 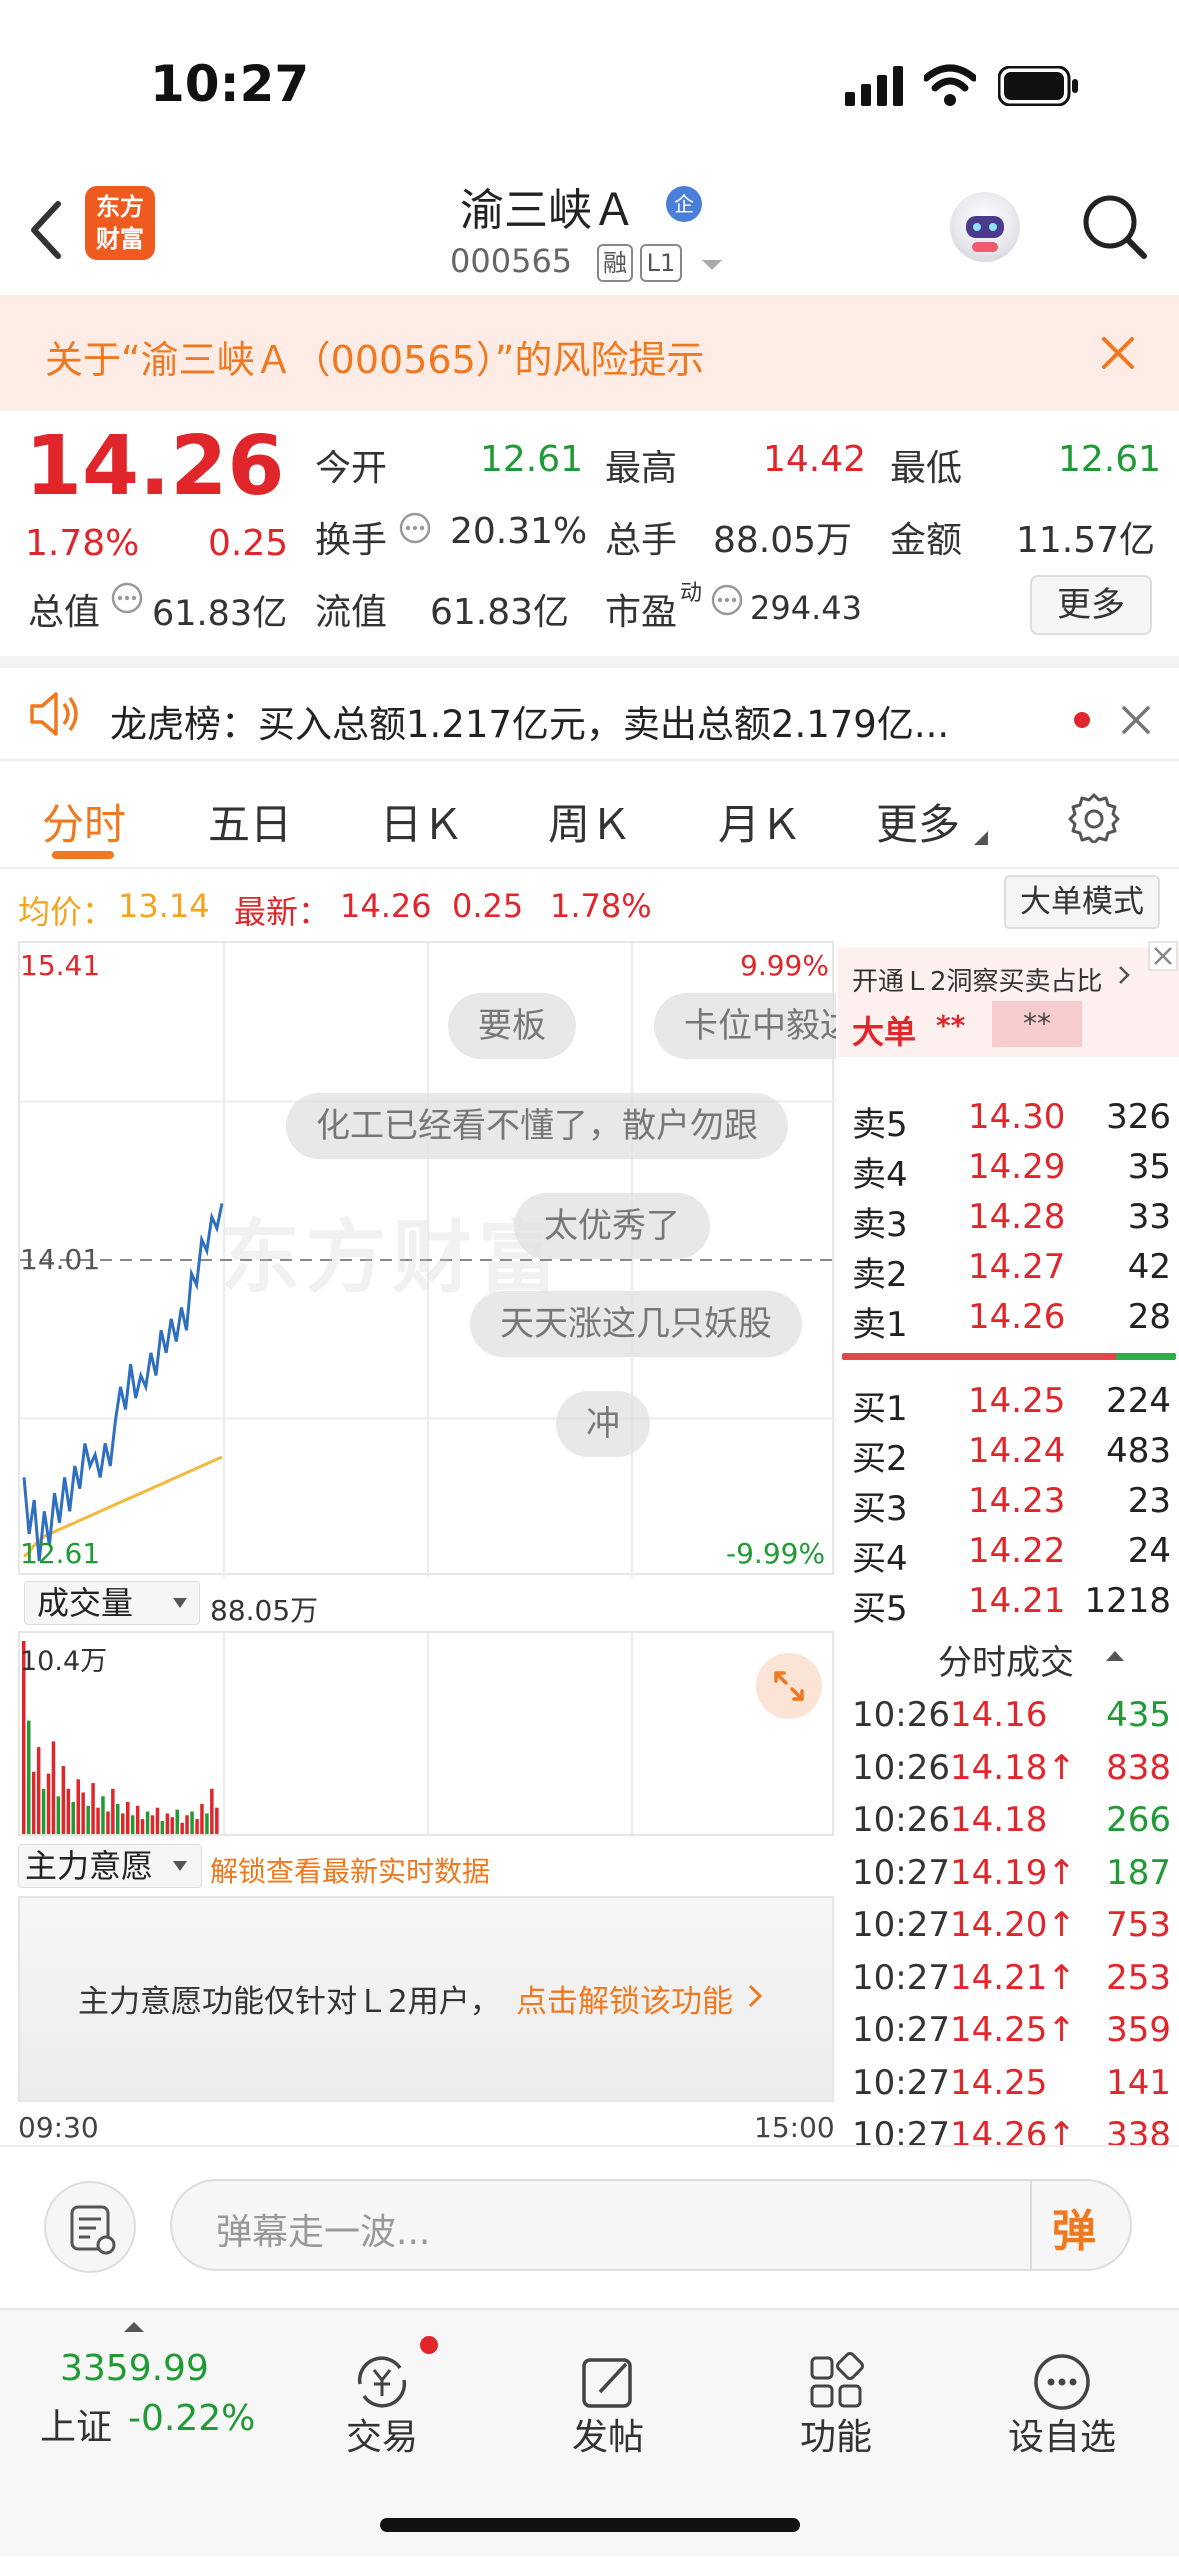 What do you see at coordinates (1115, 227) in the screenshot?
I see `search-icon` at bounding box center [1115, 227].